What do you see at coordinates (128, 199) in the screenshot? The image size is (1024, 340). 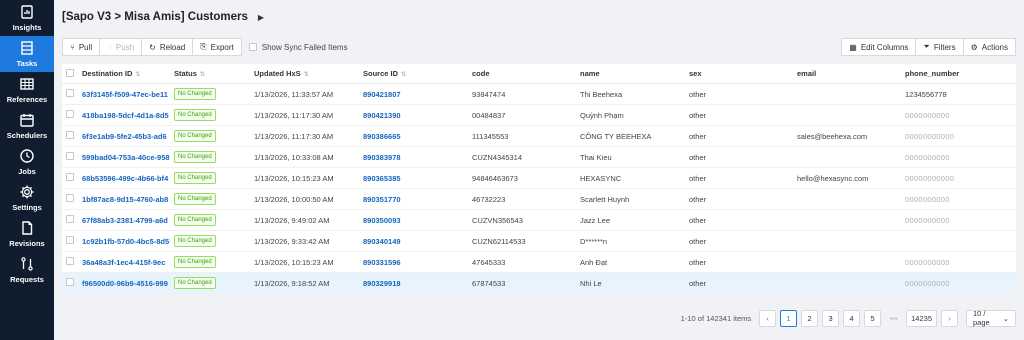 I see `destination-id-link: 1bf87ac8-9d15-4760-ab8` at bounding box center [128, 199].